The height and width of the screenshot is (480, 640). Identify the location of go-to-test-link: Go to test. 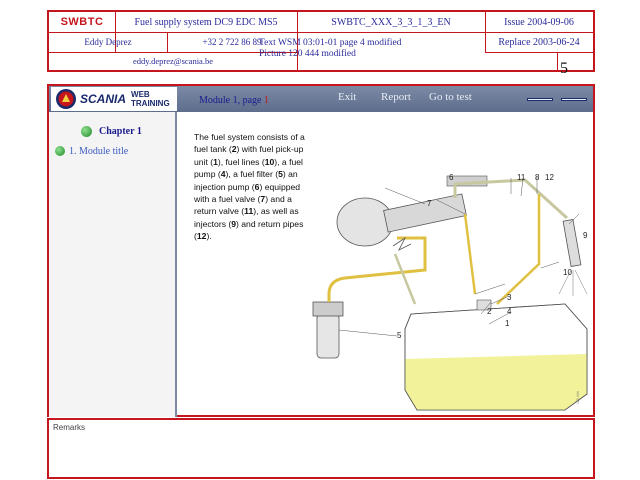
(450, 97).